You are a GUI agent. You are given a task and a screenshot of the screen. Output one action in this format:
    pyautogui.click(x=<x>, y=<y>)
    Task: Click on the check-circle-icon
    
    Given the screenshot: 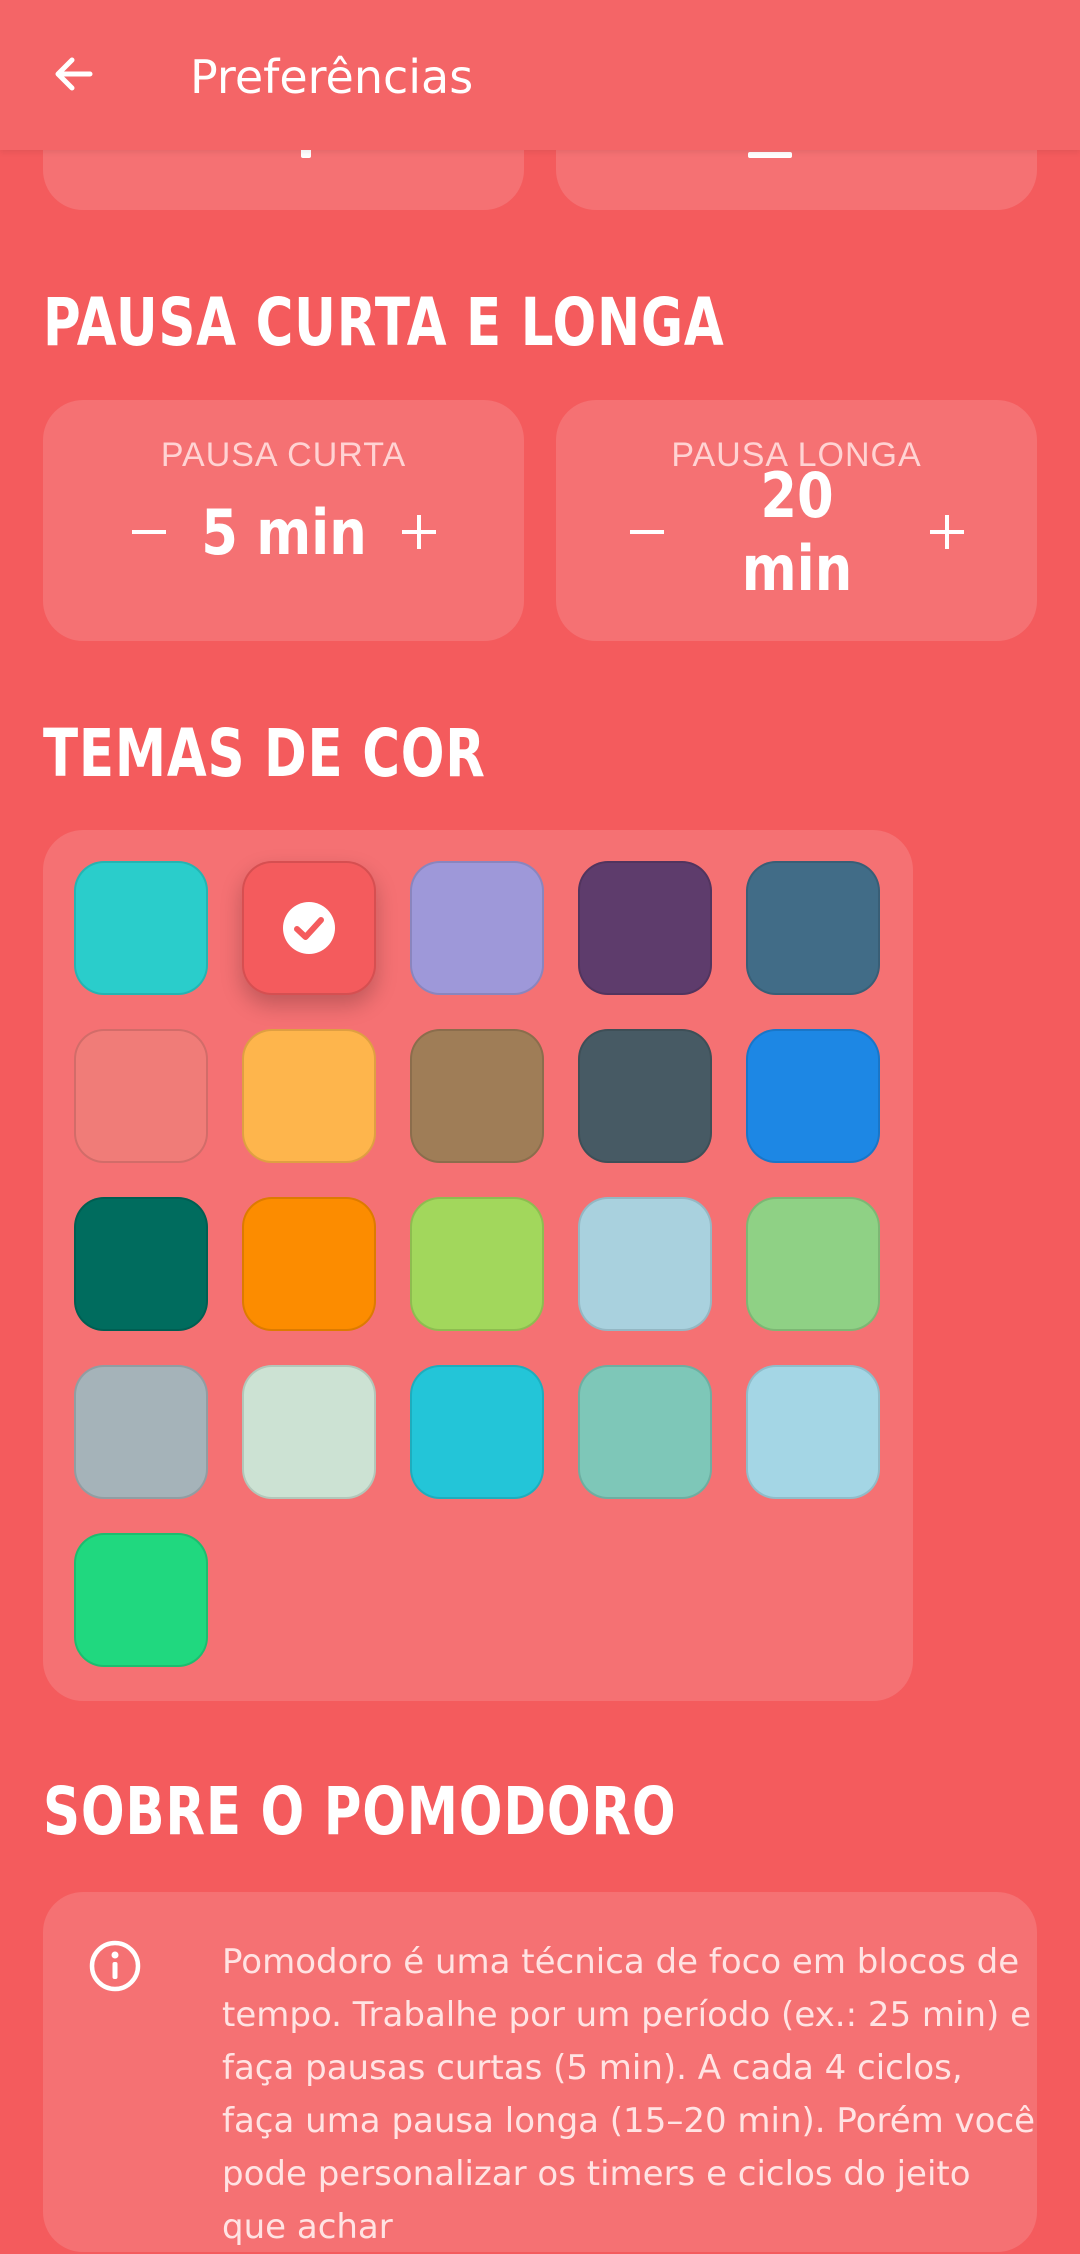 What is the action you would take?
    pyautogui.click(x=309, y=928)
    